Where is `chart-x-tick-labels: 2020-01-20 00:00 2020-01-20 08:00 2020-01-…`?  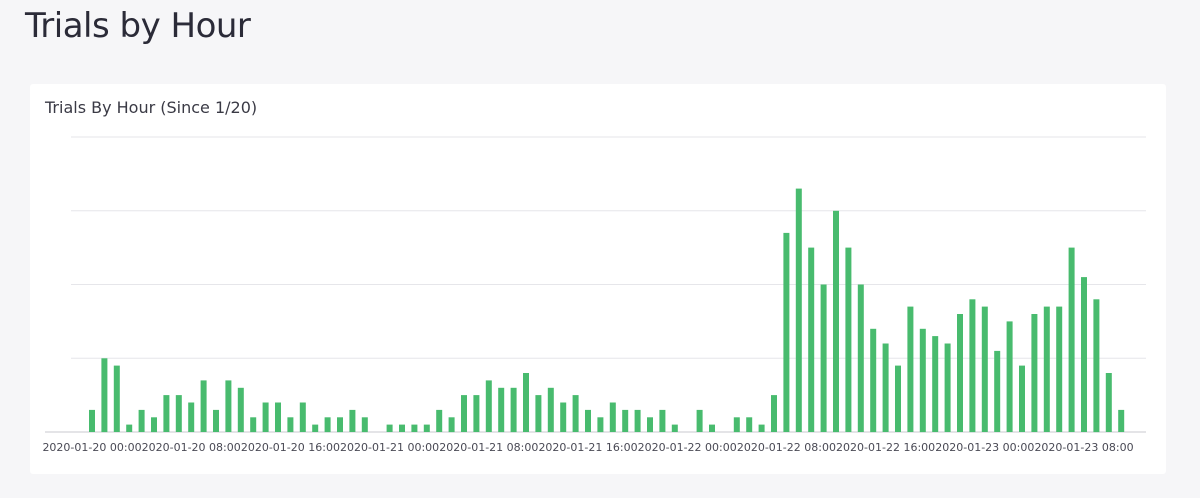
chart-x-tick-labels: 2020-01-20 00:00 2020-01-20 08:00 2020-01-… is located at coordinates (587, 447).